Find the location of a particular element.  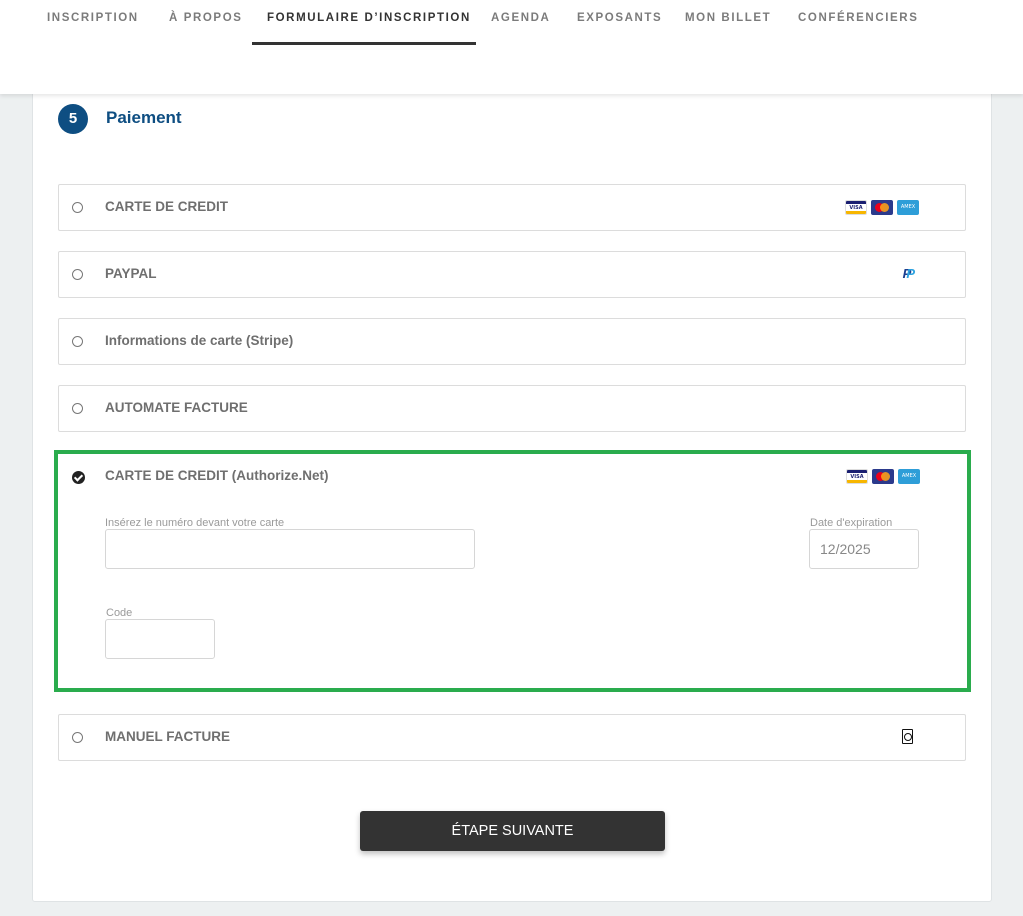

tab-conferenciers: CONFÉRENCIERS is located at coordinates (858, 18).